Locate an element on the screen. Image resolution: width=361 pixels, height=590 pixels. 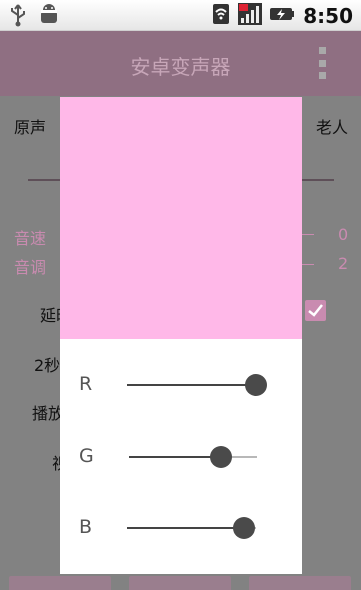
pitch-value: 2 is located at coordinates (343, 263).